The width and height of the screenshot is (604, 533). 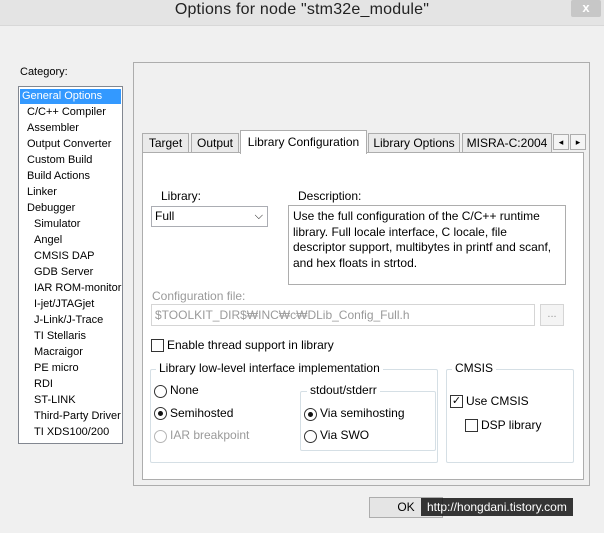 What do you see at coordinates (44, 72) in the screenshot?
I see `category-label: Category:` at bounding box center [44, 72].